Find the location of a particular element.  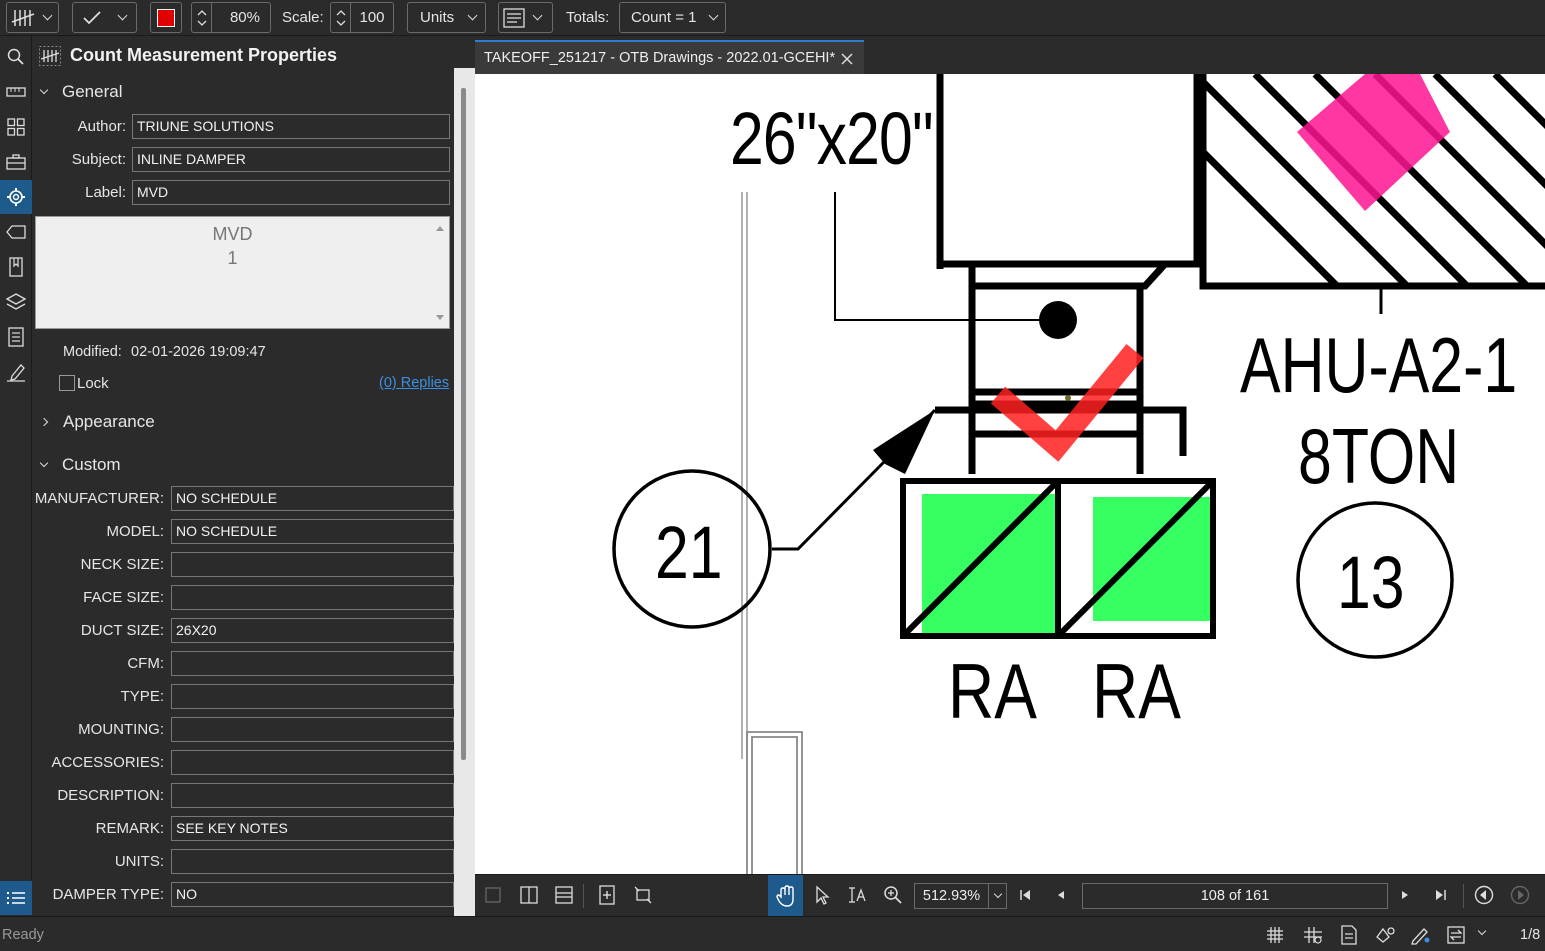

section-custom: Custom is located at coordinates (80, 465).